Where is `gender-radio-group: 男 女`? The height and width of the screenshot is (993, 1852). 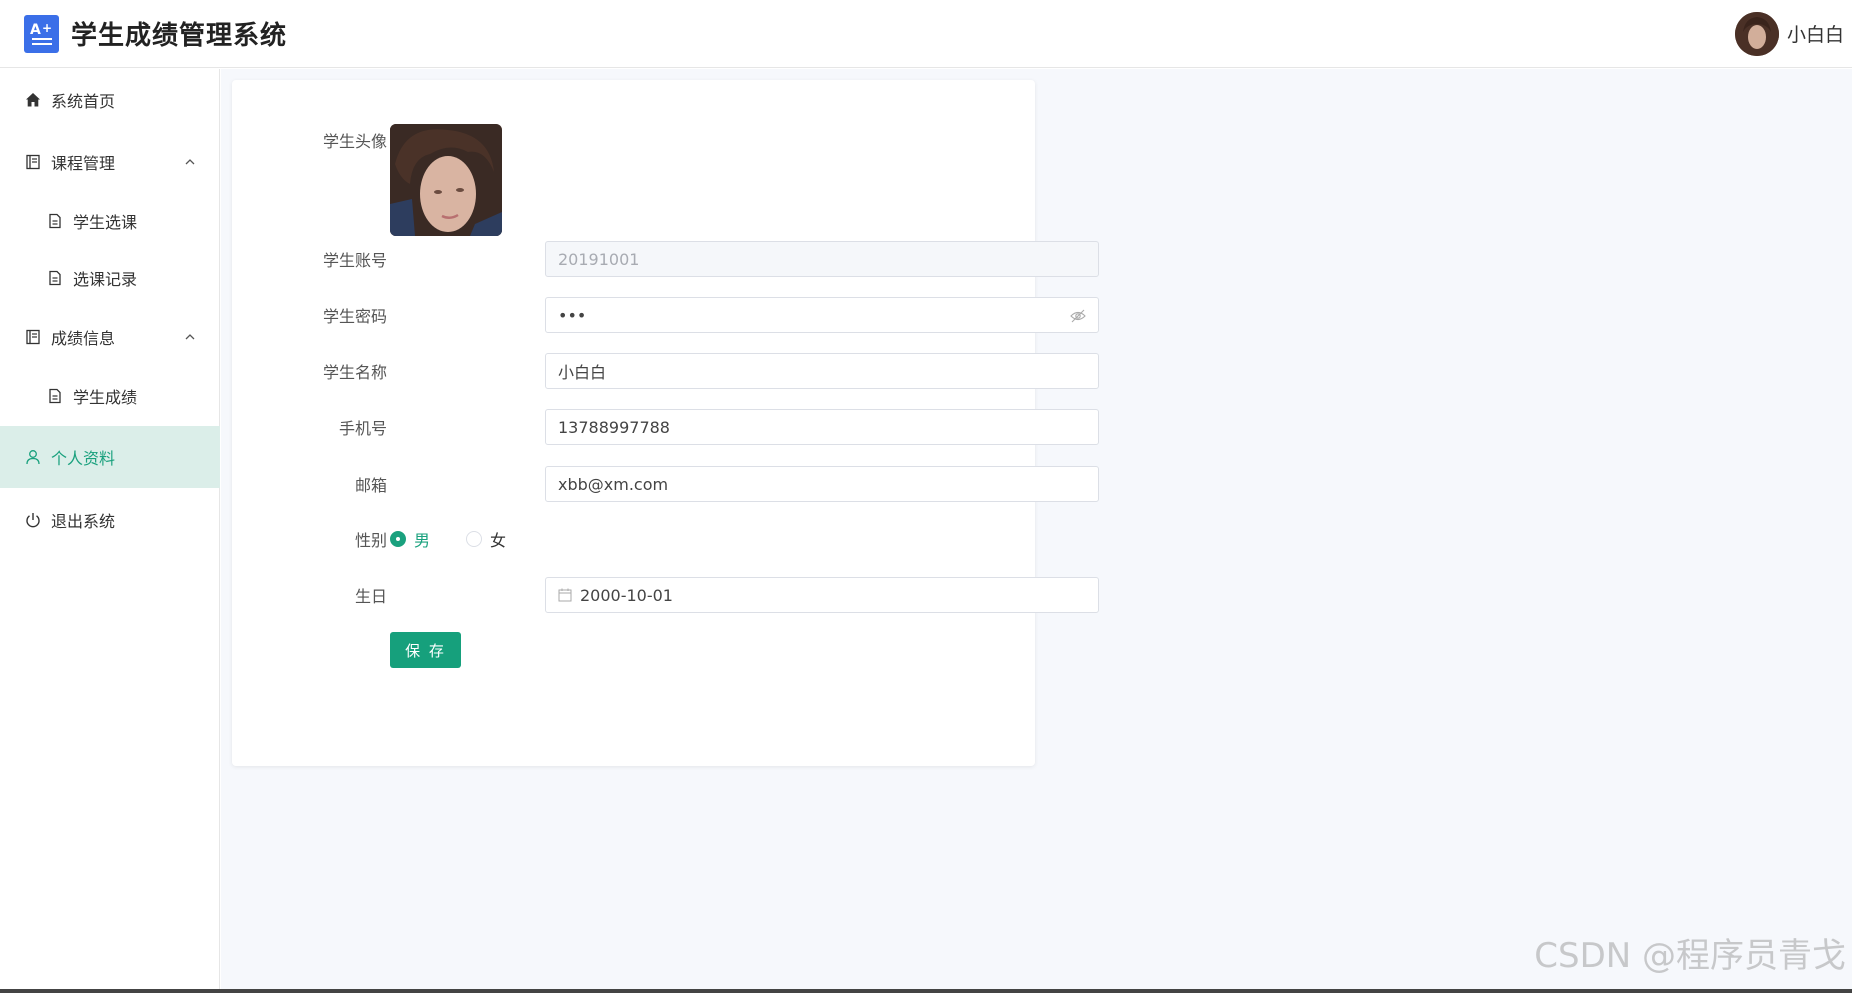 gender-radio-group: 男 女 is located at coordinates (448, 539).